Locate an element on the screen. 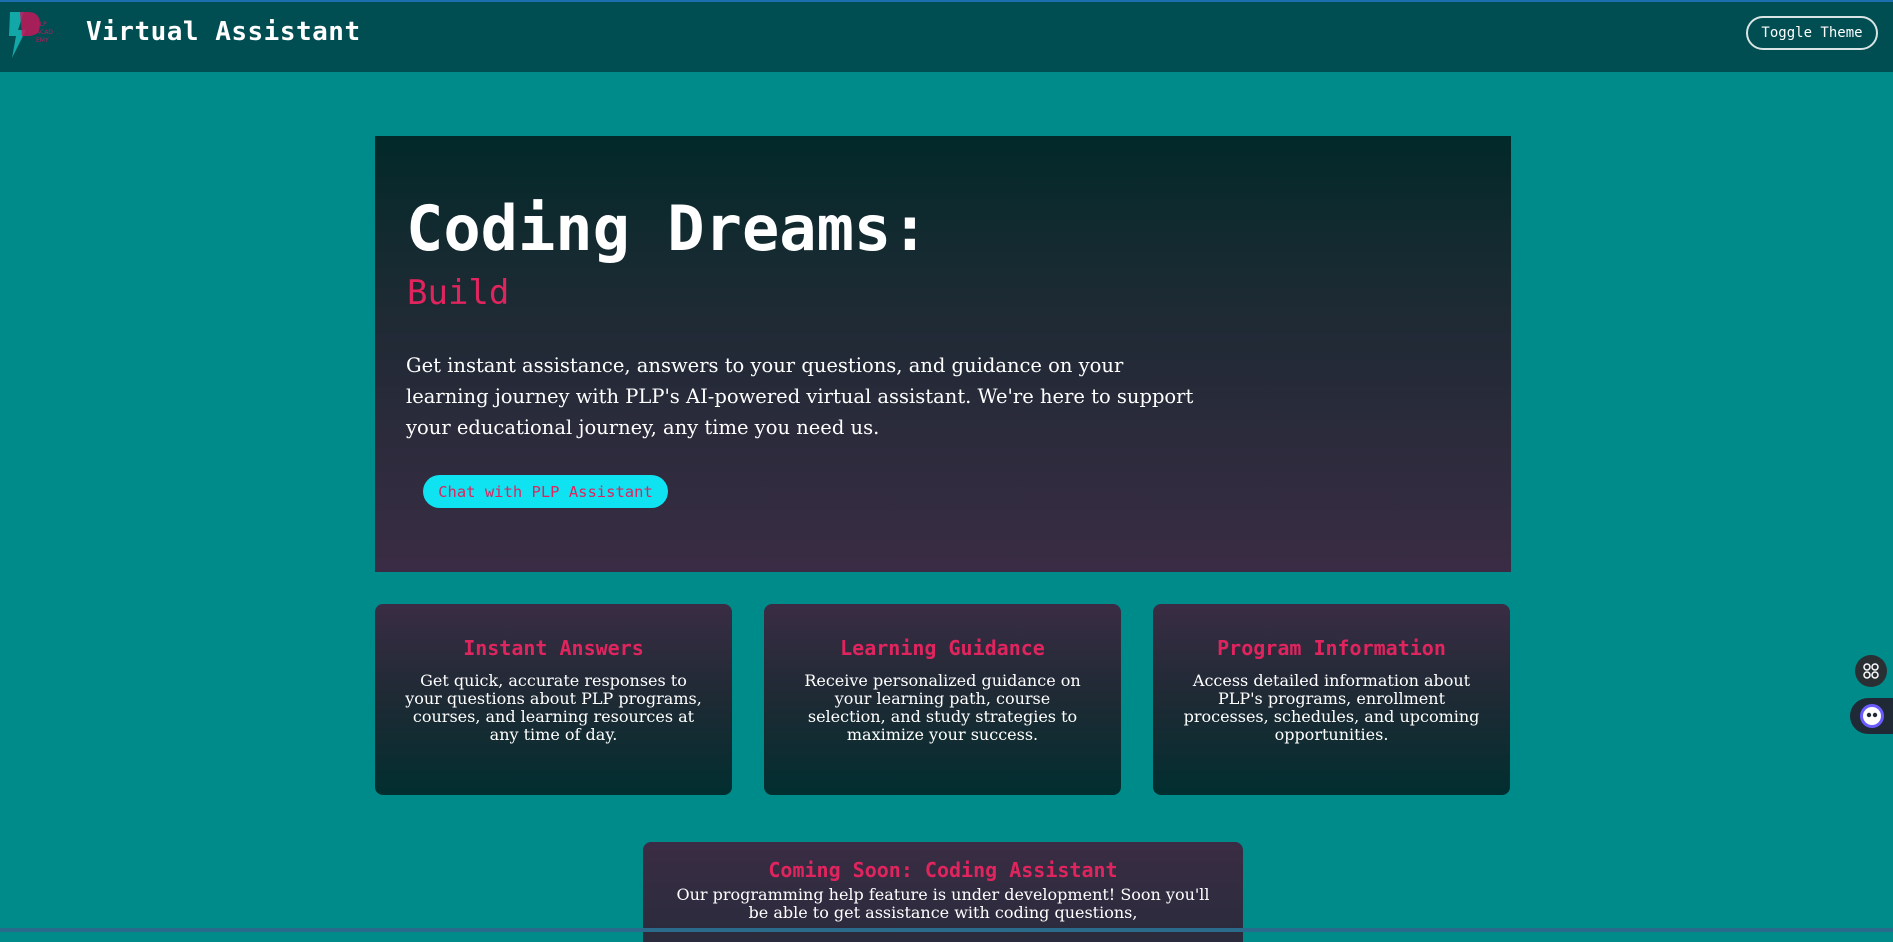 This screenshot has width=1893, height=942. bottom-edge is located at coordinates (946, 930).